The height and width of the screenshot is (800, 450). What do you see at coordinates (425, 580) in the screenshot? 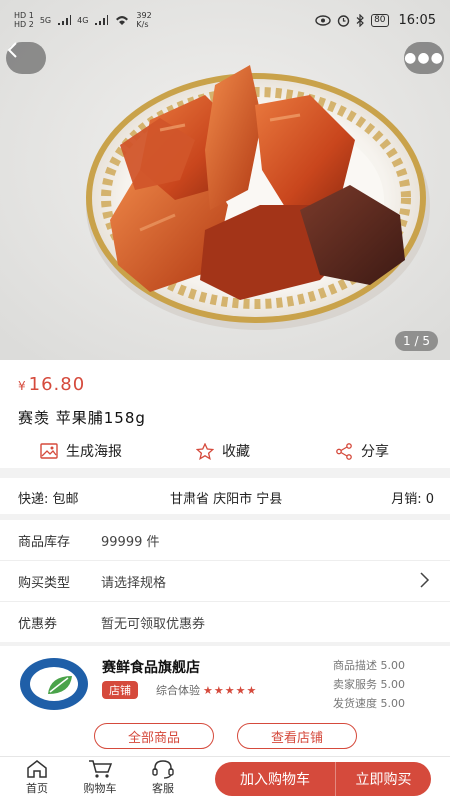
I see `chevron-right-icon` at bounding box center [425, 580].